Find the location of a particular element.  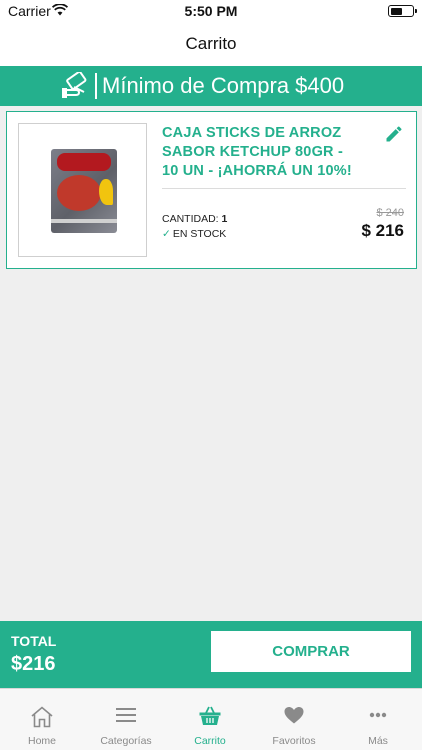

battery-icon is located at coordinates (402, 11).